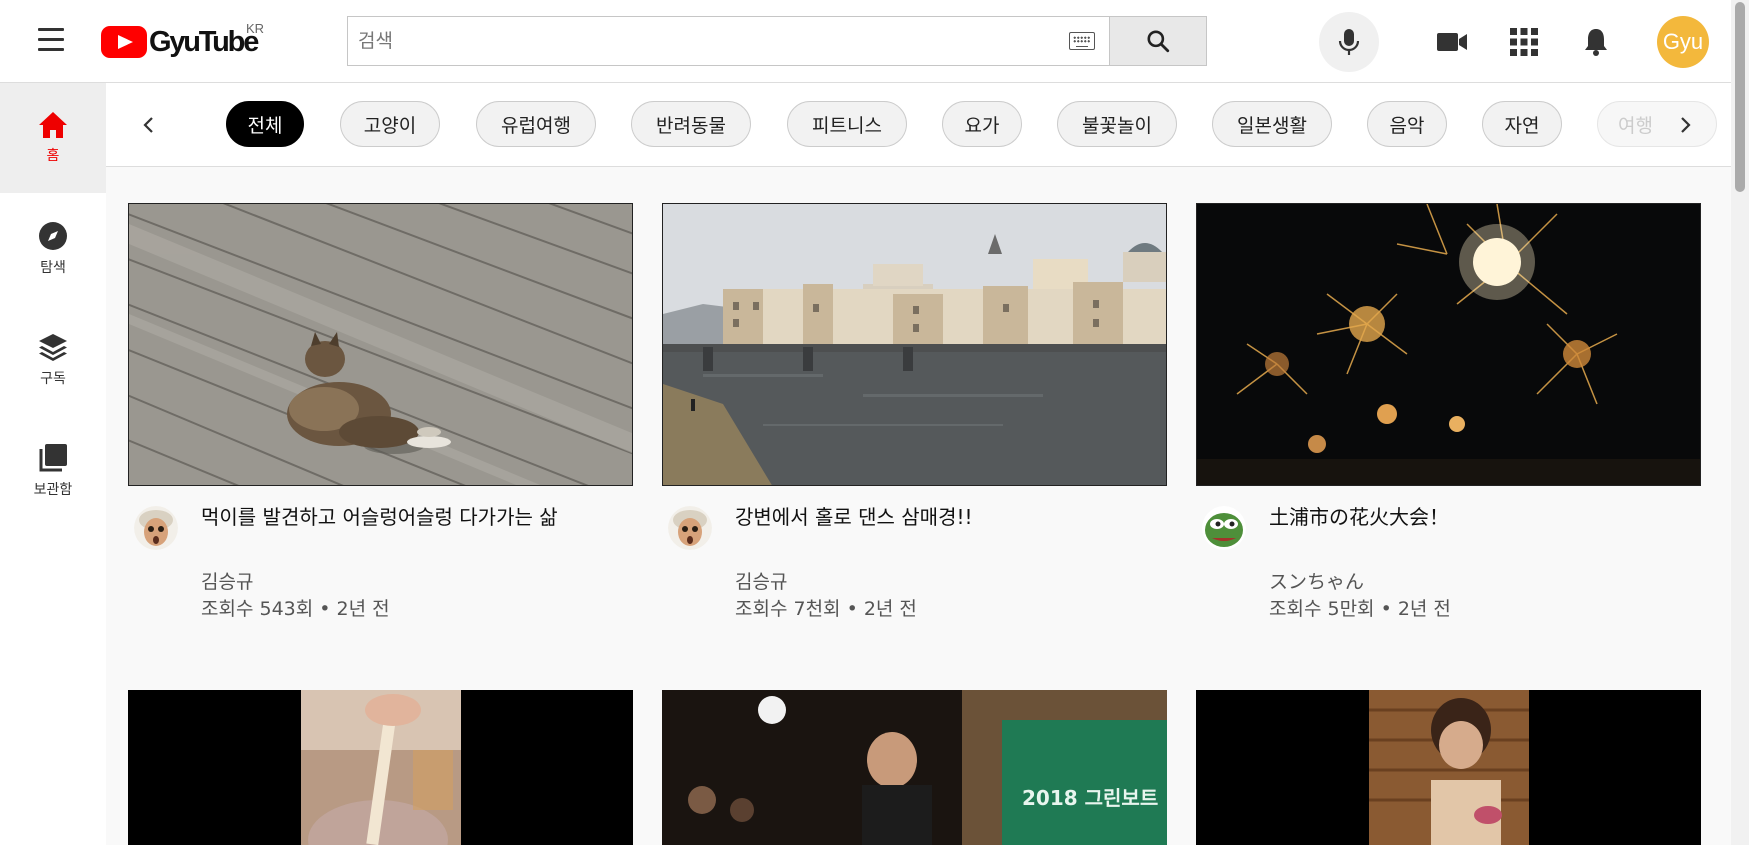 The width and height of the screenshot is (1749, 845). I want to click on play-logo-icon, so click(124, 42).